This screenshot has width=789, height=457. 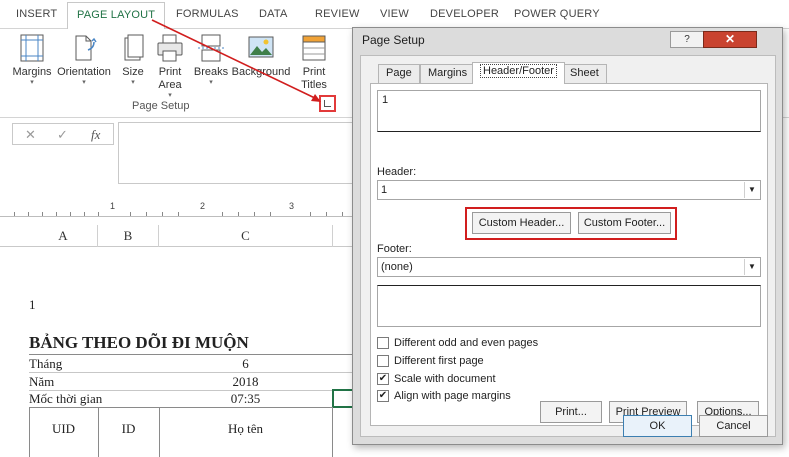 I want to click on tab-power-query: POWER QUERY, so click(x=557, y=14).